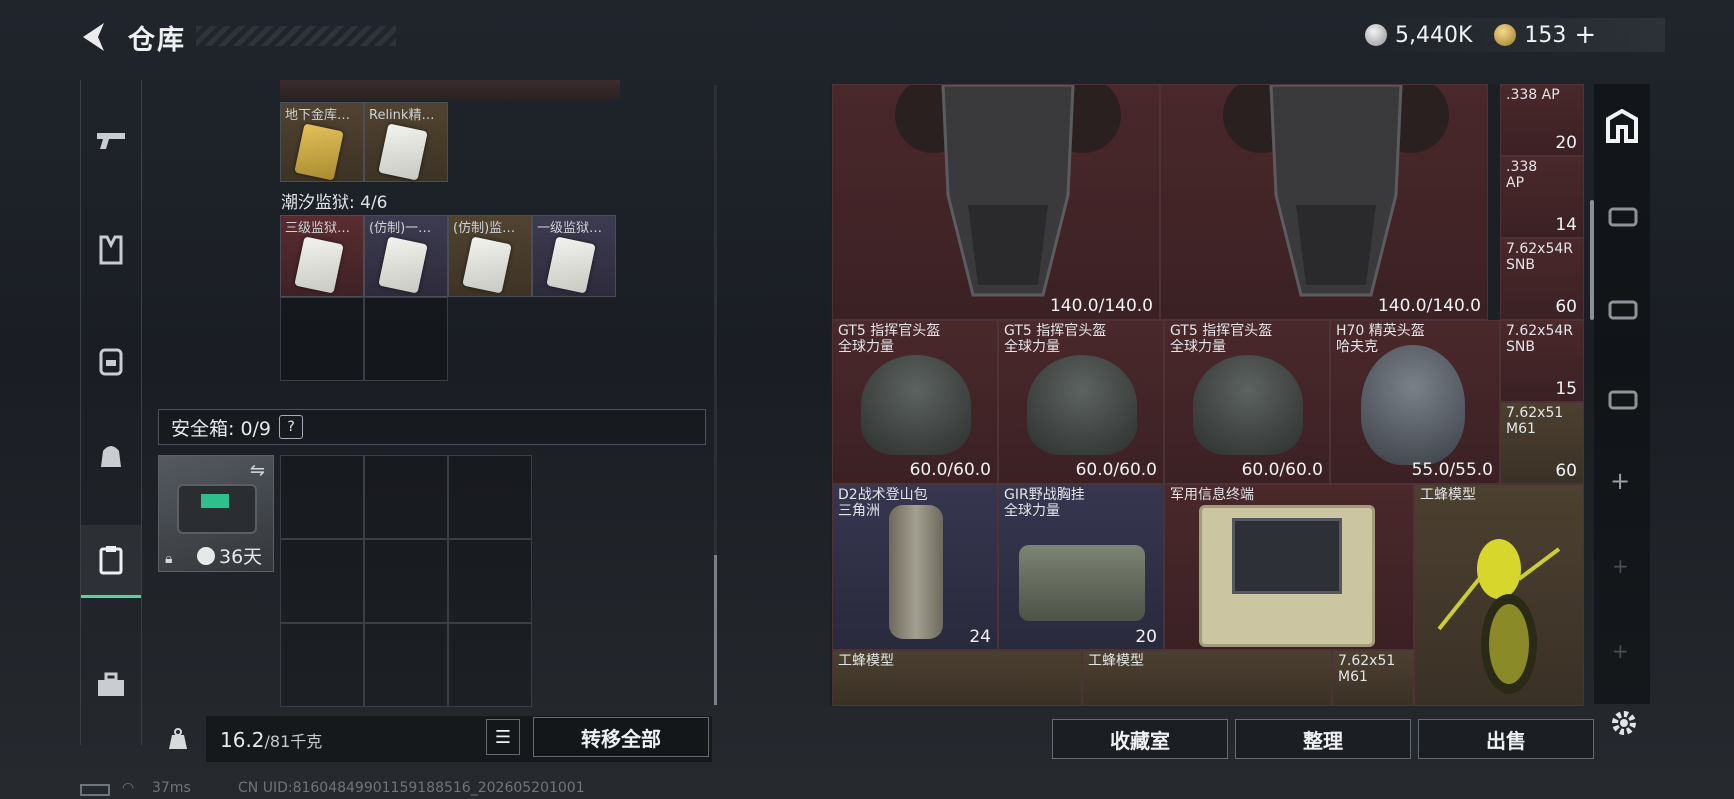 The image size is (1734, 799). What do you see at coordinates (1542, 120) in the screenshot?
I see `ammo-item: .338 AP 20` at bounding box center [1542, 120].